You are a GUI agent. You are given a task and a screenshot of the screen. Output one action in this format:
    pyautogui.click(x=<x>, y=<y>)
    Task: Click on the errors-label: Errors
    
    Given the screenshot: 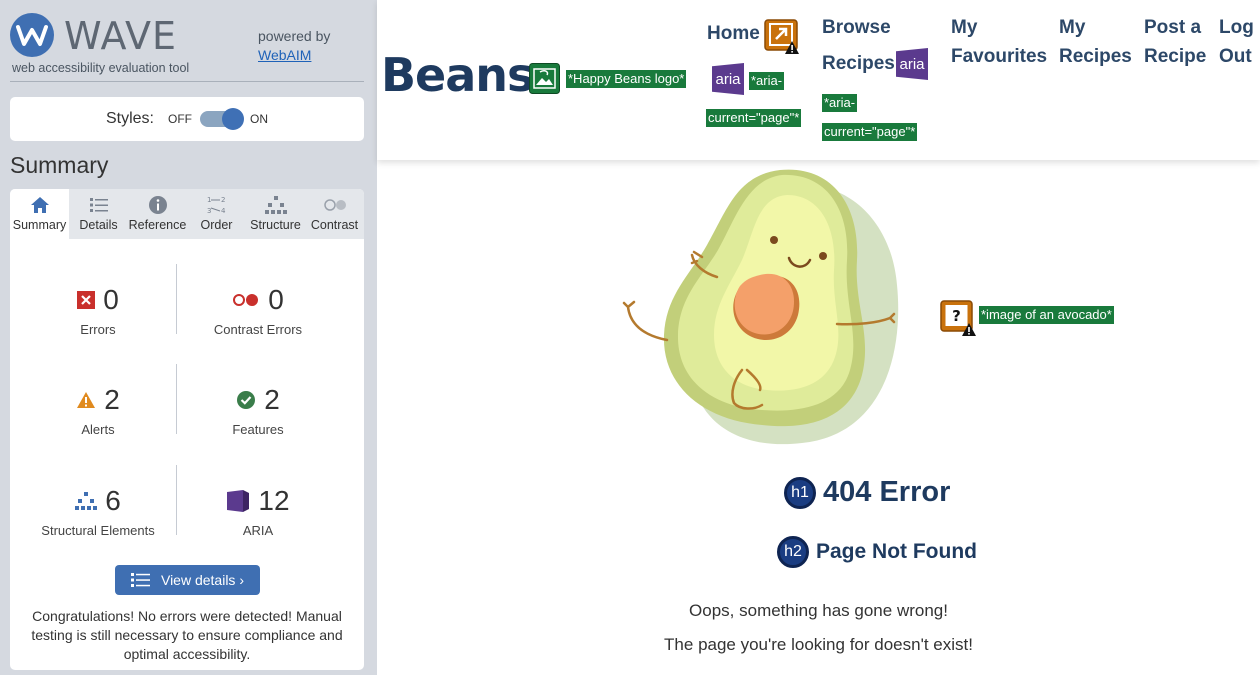 What is the action you would take?
    pyautogui.click(x=98, y=329)
    